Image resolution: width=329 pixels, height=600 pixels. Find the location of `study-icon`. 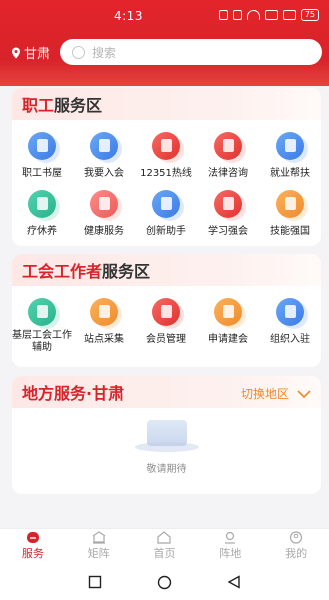

study-icon is located at coordinates (228, 204).